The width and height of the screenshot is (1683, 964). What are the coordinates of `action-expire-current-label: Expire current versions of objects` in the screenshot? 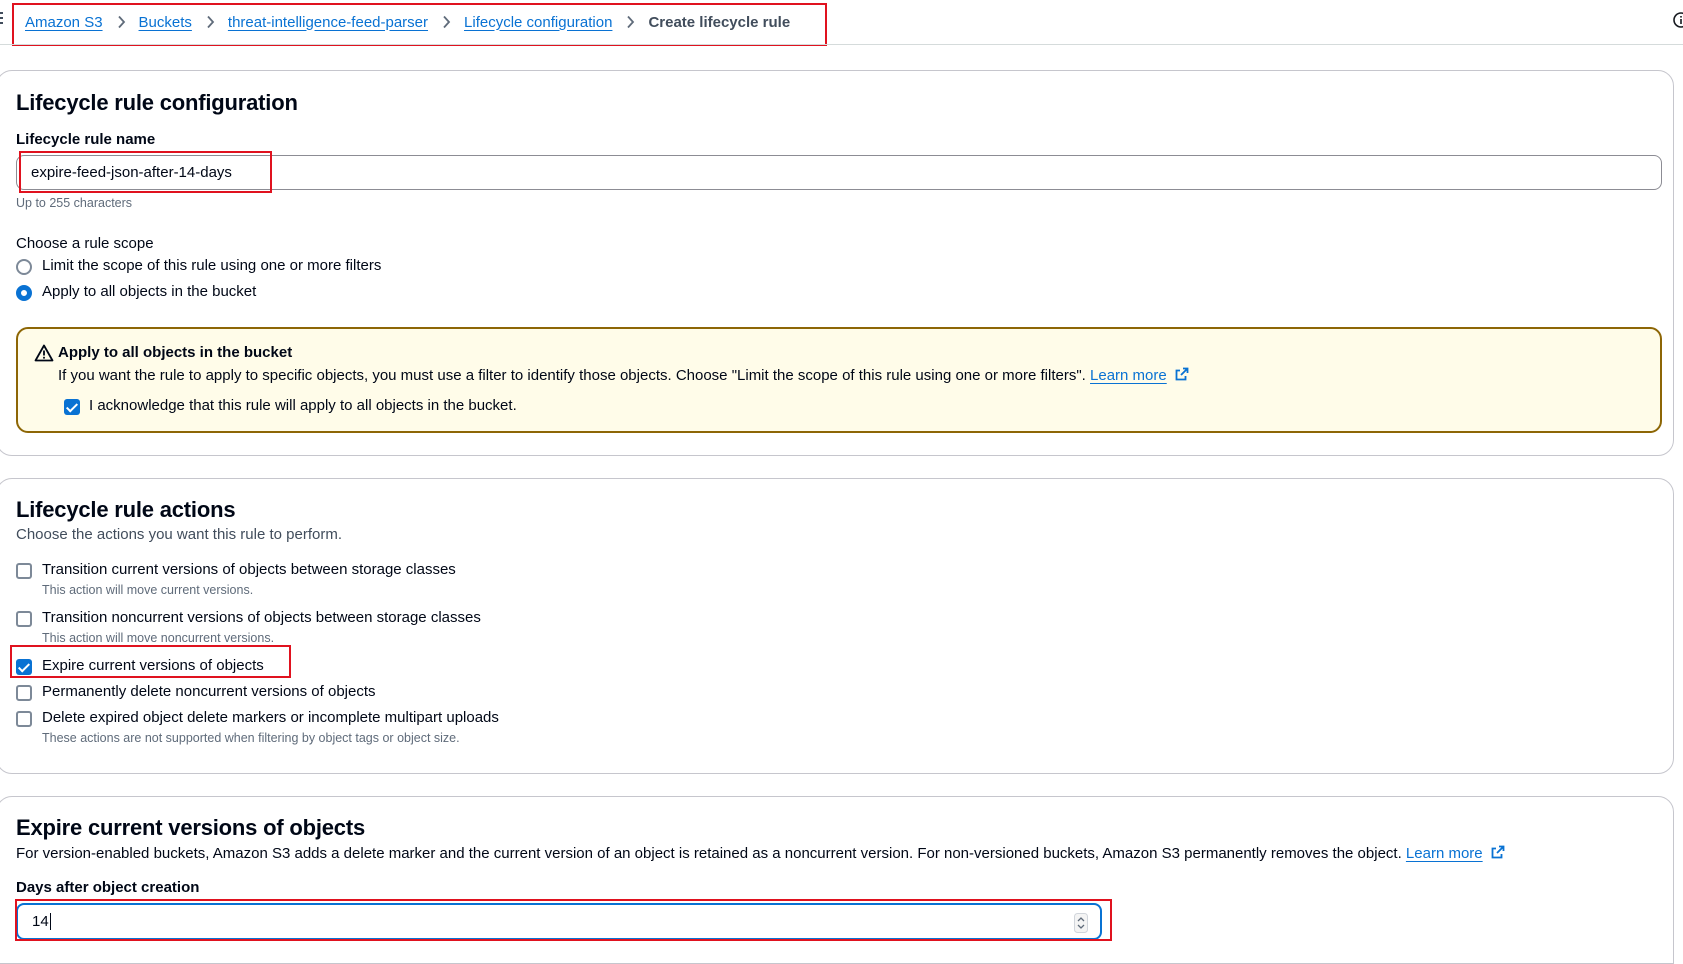 It's located at (153, 665).